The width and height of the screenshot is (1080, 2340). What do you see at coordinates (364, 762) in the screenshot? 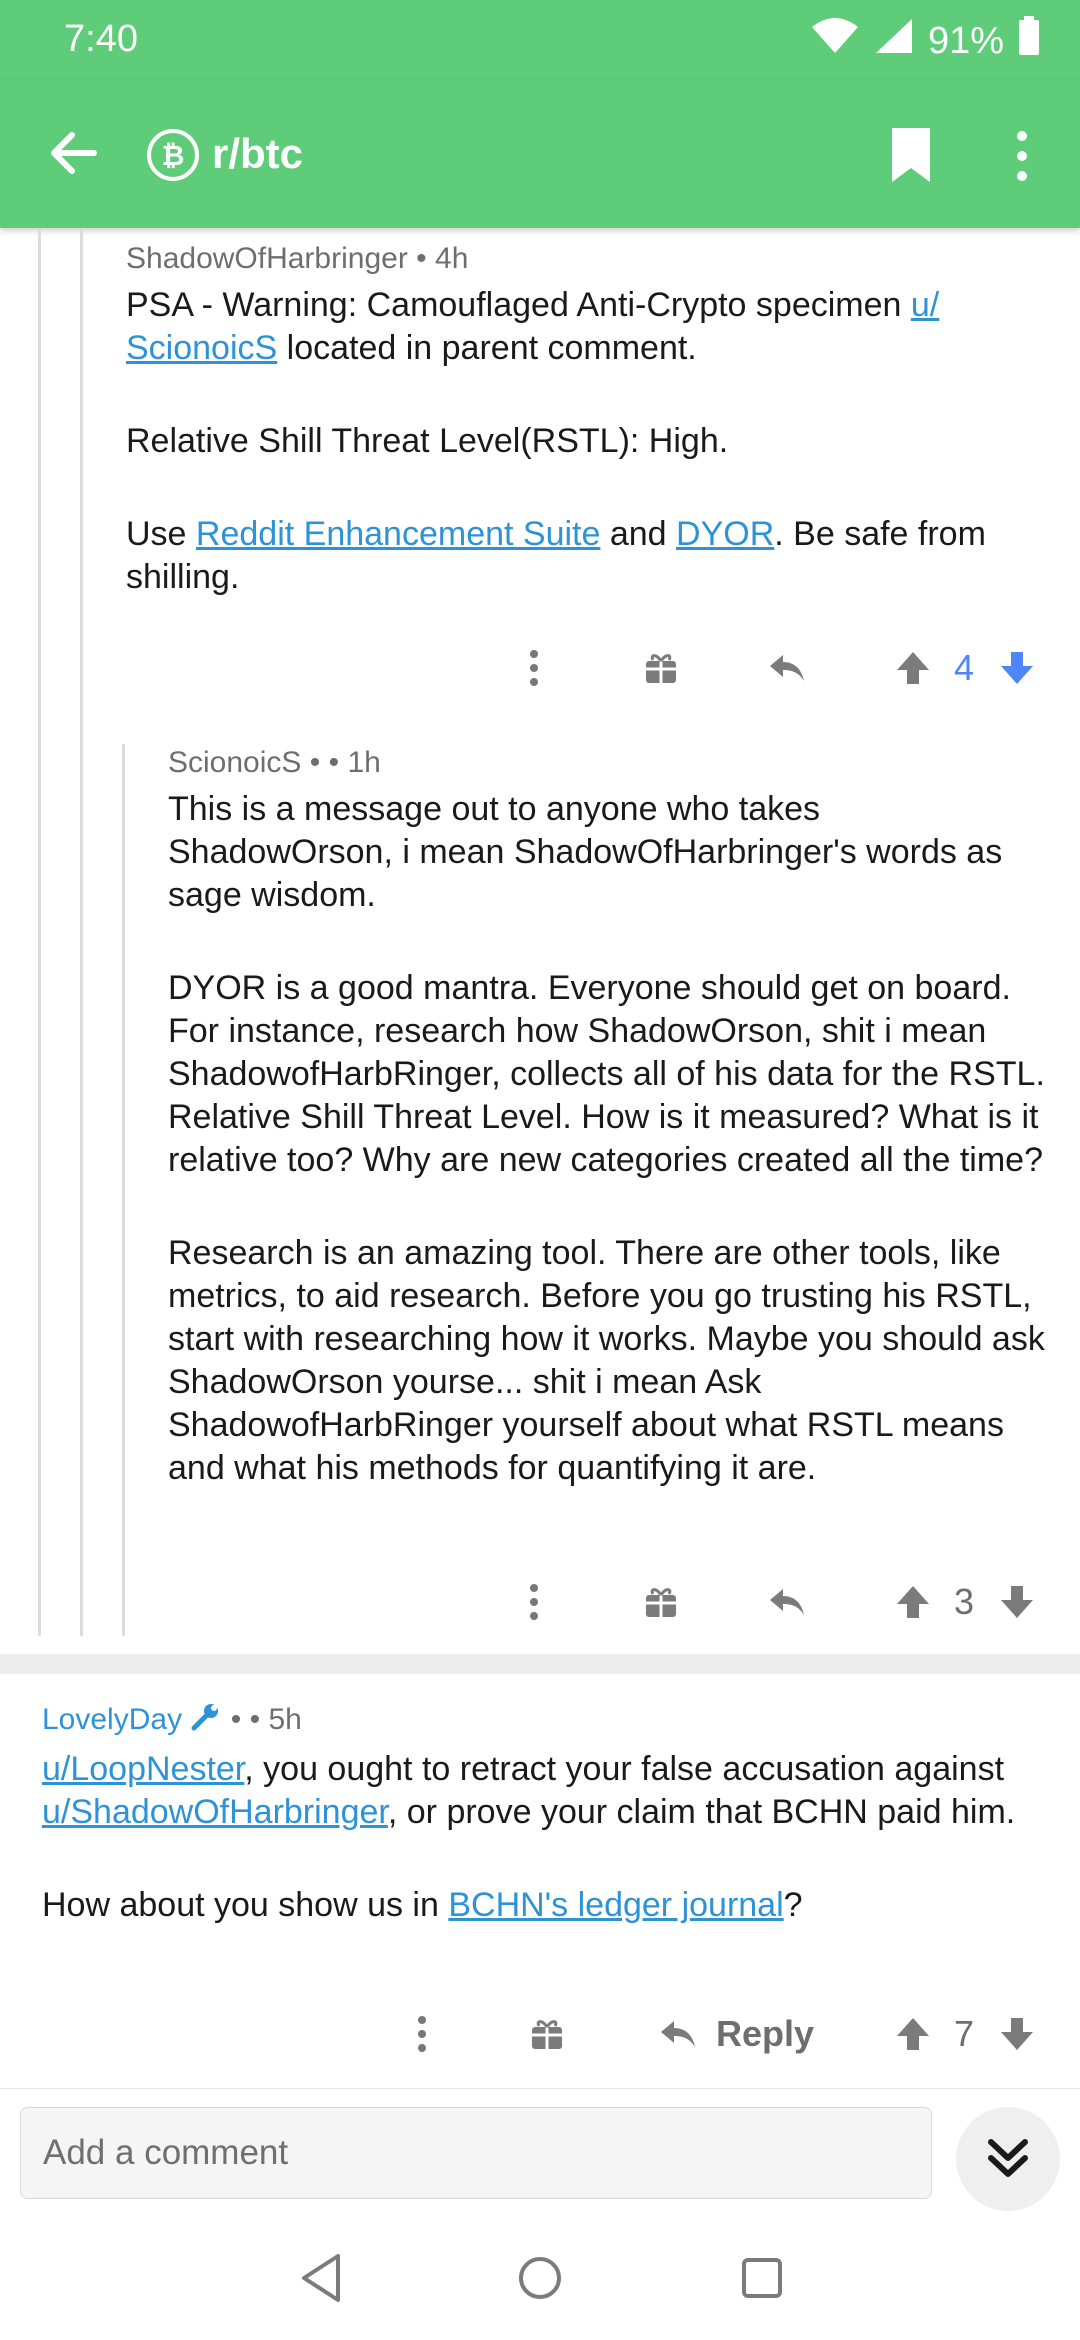
I see `comment-age: 1h` at bounding box center [364, 762].